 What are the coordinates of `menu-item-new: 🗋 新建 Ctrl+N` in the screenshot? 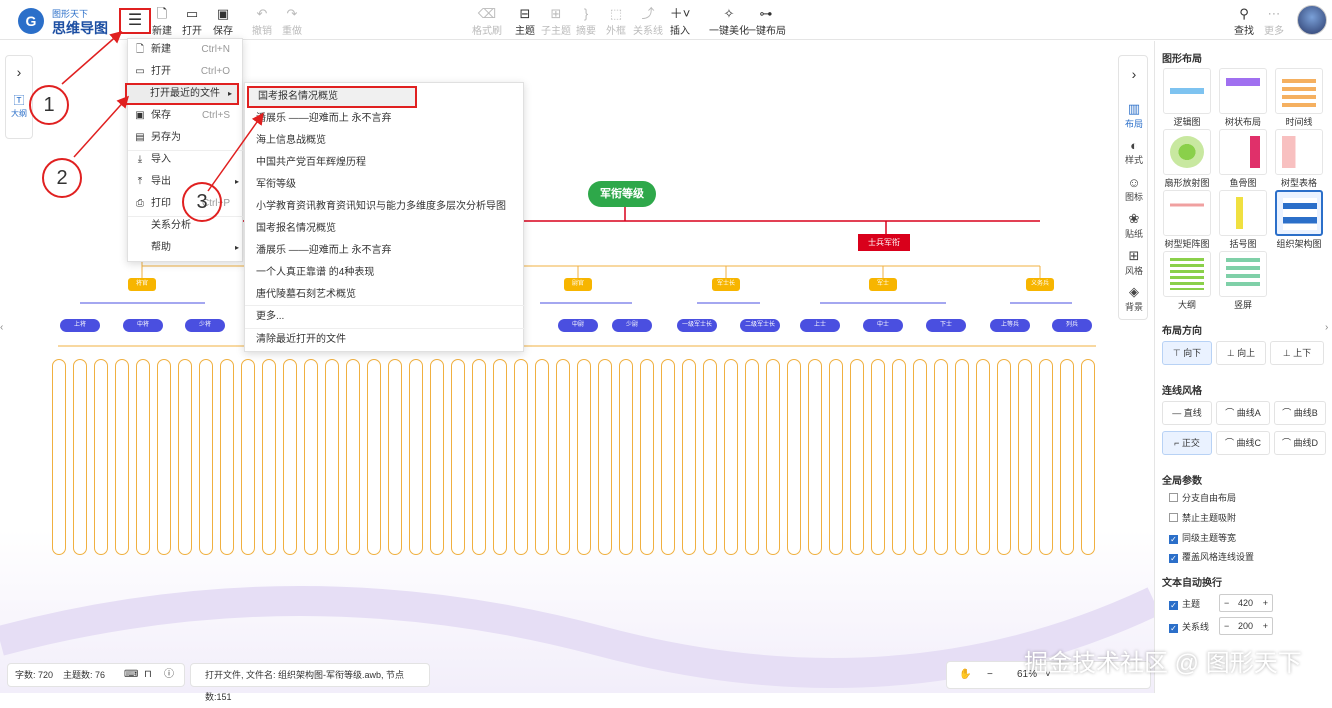 It's located at (186, 50).